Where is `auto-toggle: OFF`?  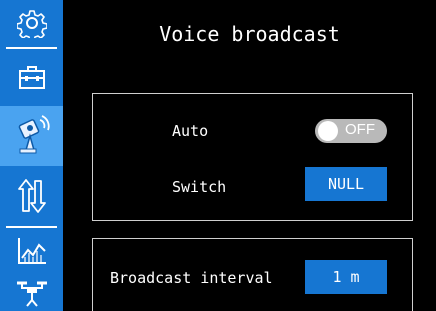 auto-toggle: OFF is located at coordinates (351, 131).